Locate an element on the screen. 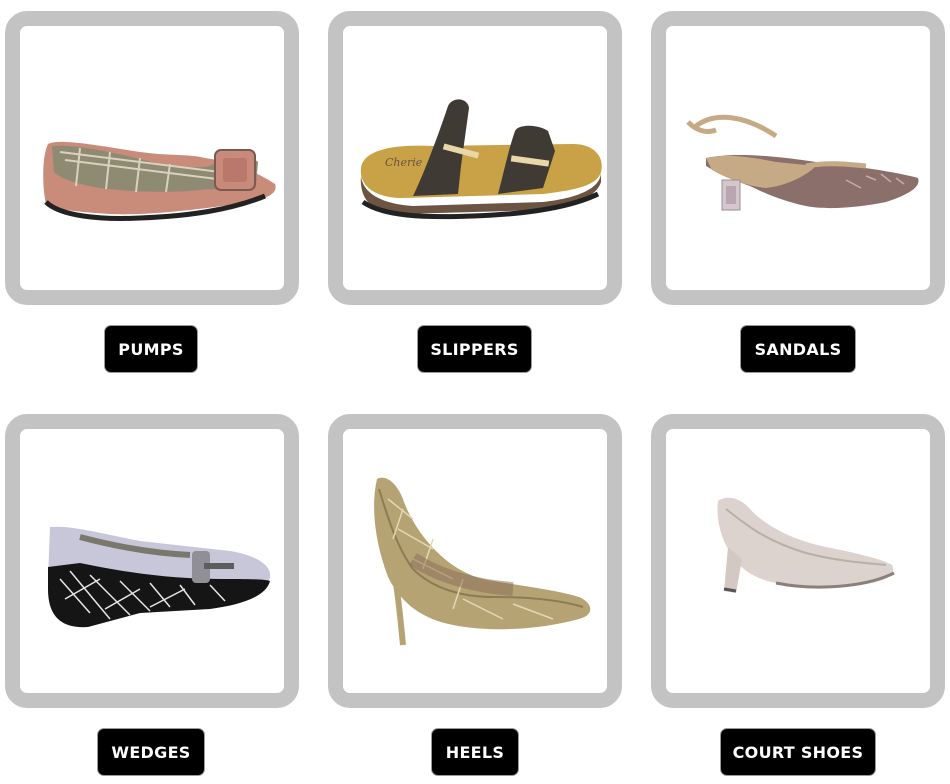 Image resolution: width=950 pixels, height=784 pixels. svg-text: Cherie is located at coordinates (404, 162).